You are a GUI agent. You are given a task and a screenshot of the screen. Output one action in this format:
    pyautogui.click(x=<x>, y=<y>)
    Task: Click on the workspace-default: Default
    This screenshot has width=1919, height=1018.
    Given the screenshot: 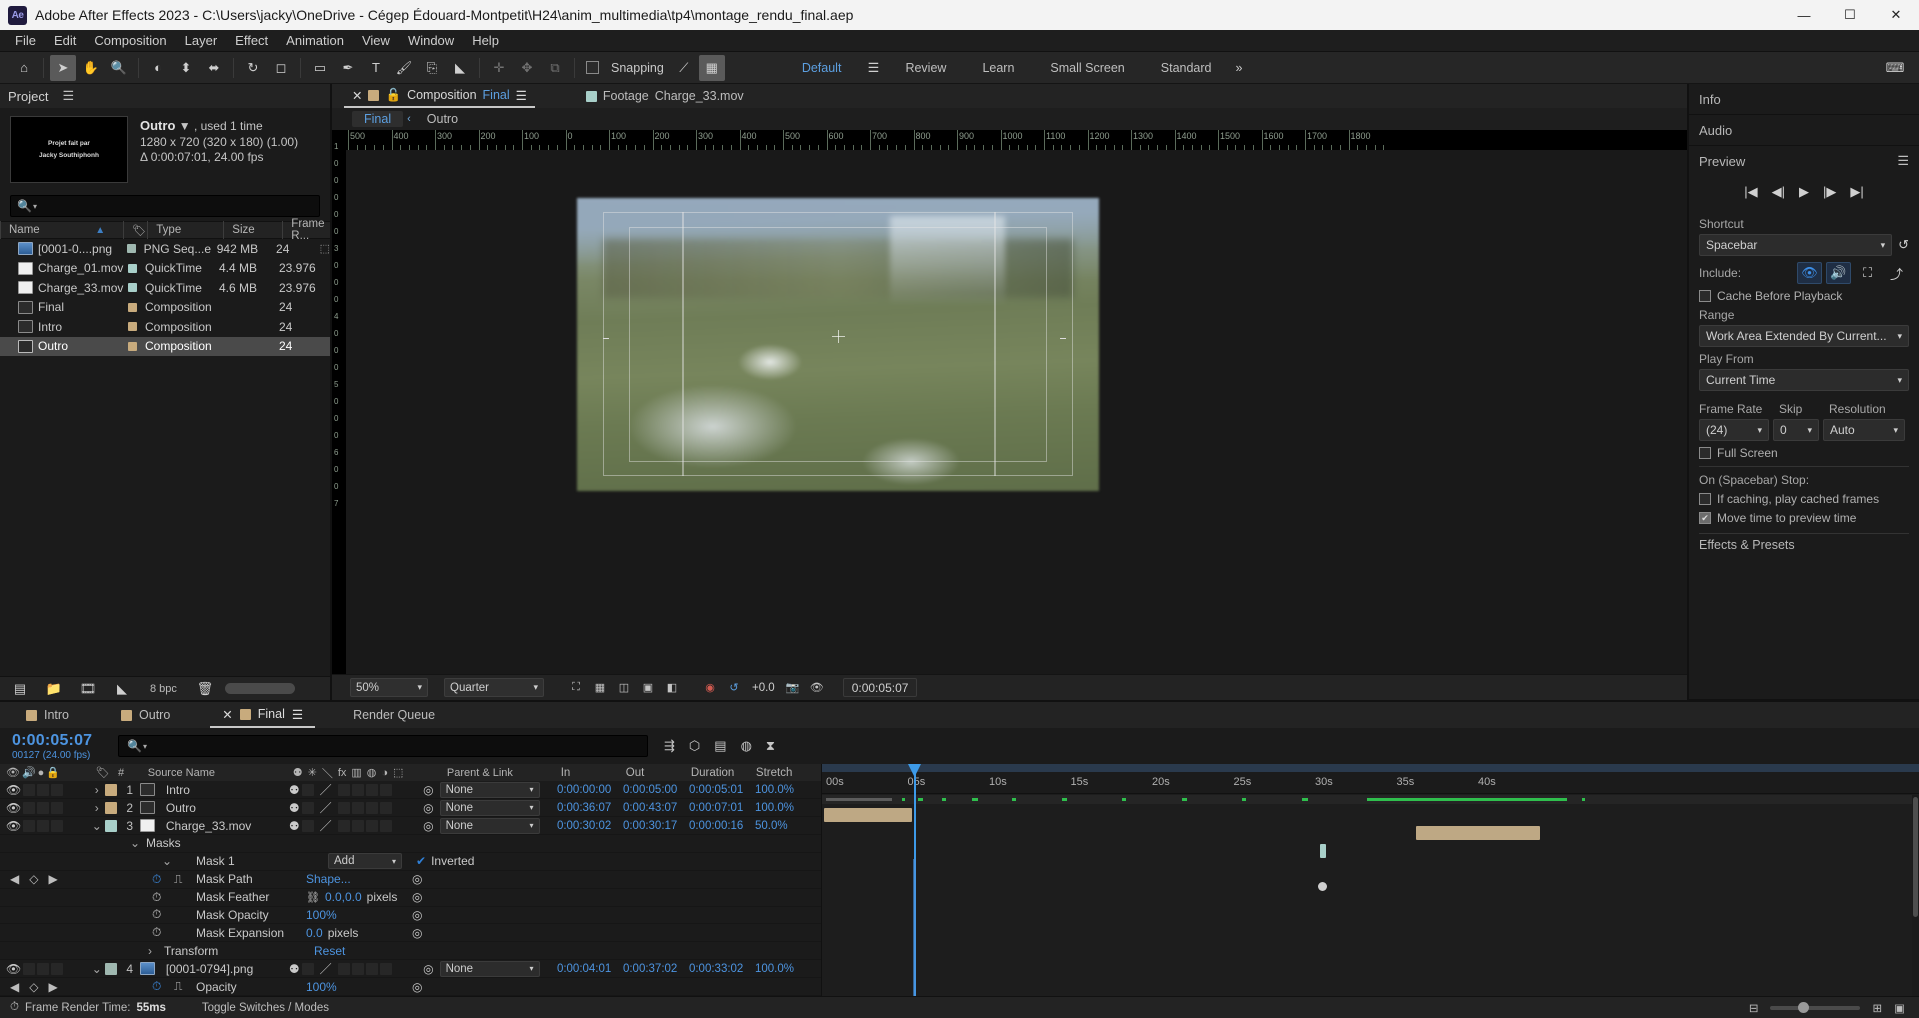 What is the action you would take?
    pyautogui.click(x=822, y=68)
    